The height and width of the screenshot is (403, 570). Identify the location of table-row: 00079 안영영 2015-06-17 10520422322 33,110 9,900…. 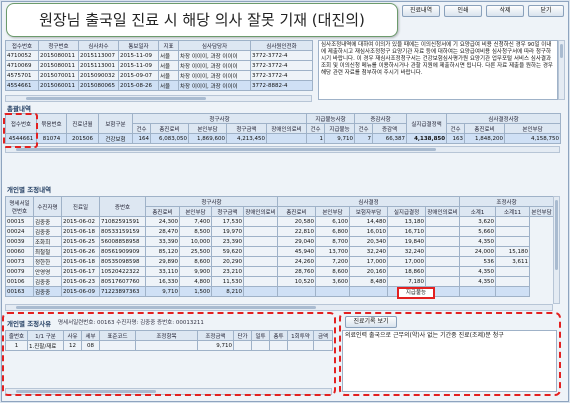
(279, 271).